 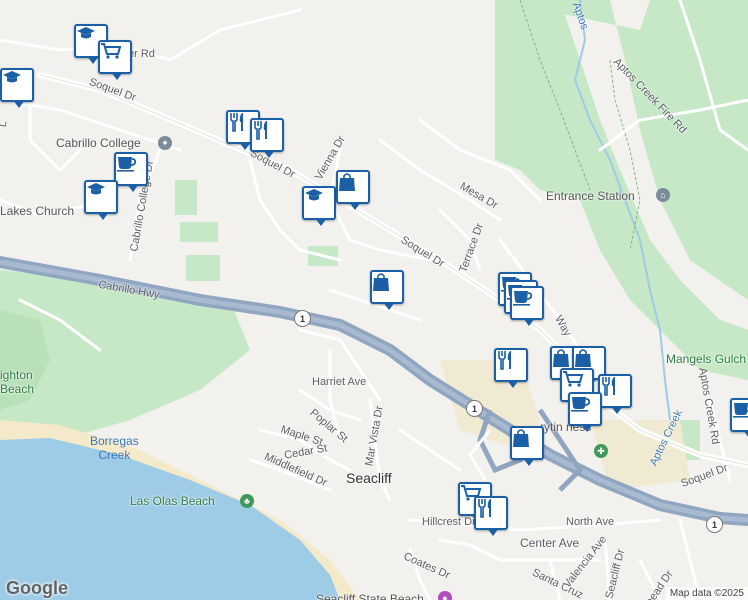 I want to click on street-label-harriet-ave: Harriet Ave, so click(x=339, y=382).